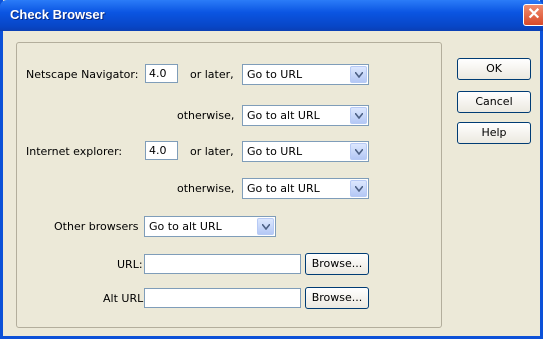 This screenshot has width=543, height=339. Describe the element at coordinates (57, 14) in the screenshot. I see `dialog-title: Check Browser` at that location.